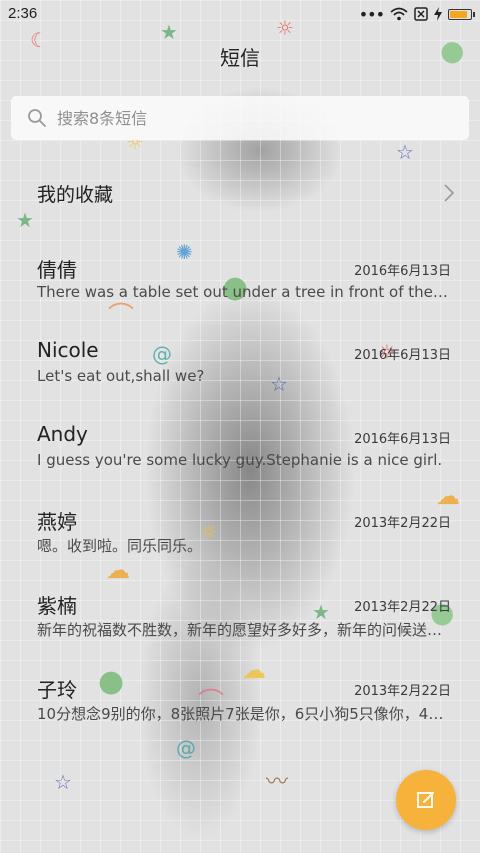 This screenshot has height=853, width=480. What do you see at coordinates (244, 714) in the screenshot?
I see `message-preview: 10分想念9别的你，8张照片7张是你，6只小狗5只像你，4季如春` at bounding box center [244, 714].